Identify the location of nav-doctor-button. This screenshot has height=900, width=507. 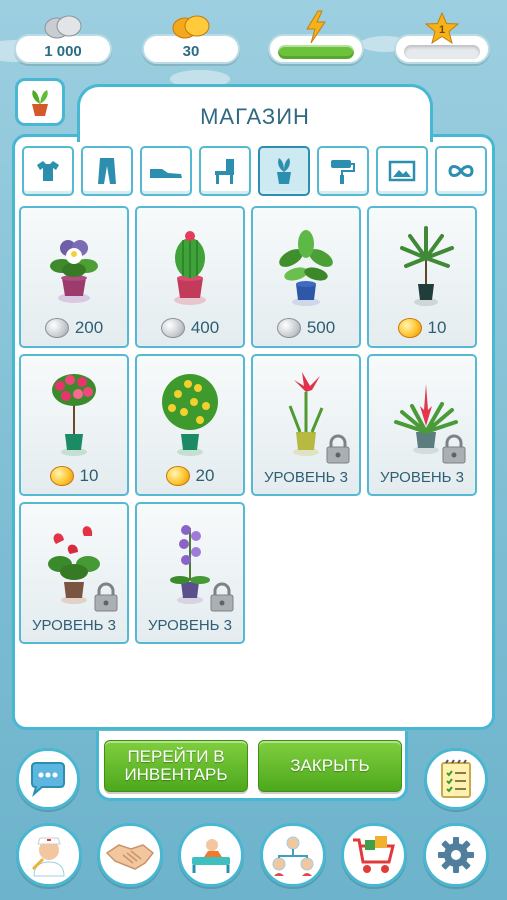
(49, 855).